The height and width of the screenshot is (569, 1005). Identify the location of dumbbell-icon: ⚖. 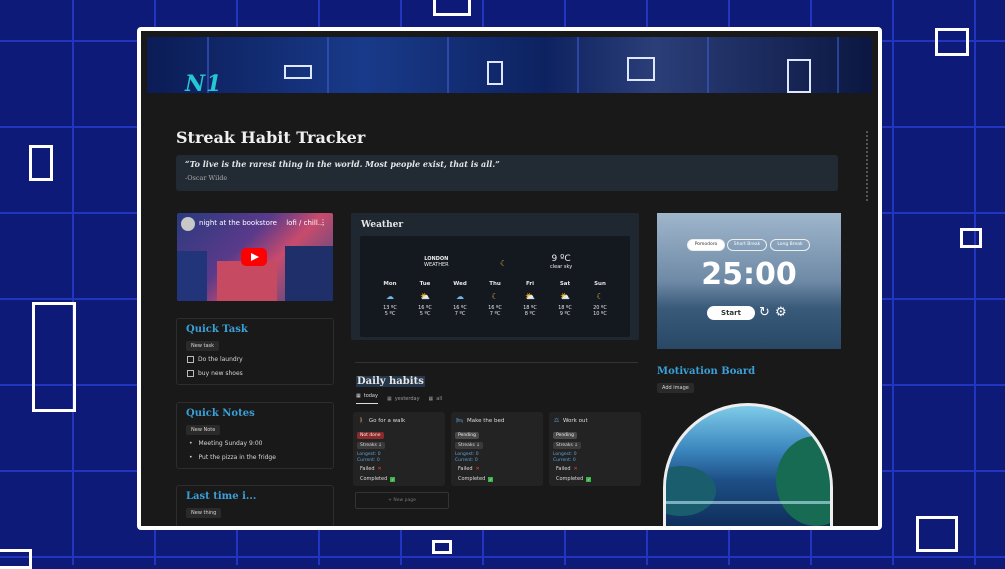
(556, 421).